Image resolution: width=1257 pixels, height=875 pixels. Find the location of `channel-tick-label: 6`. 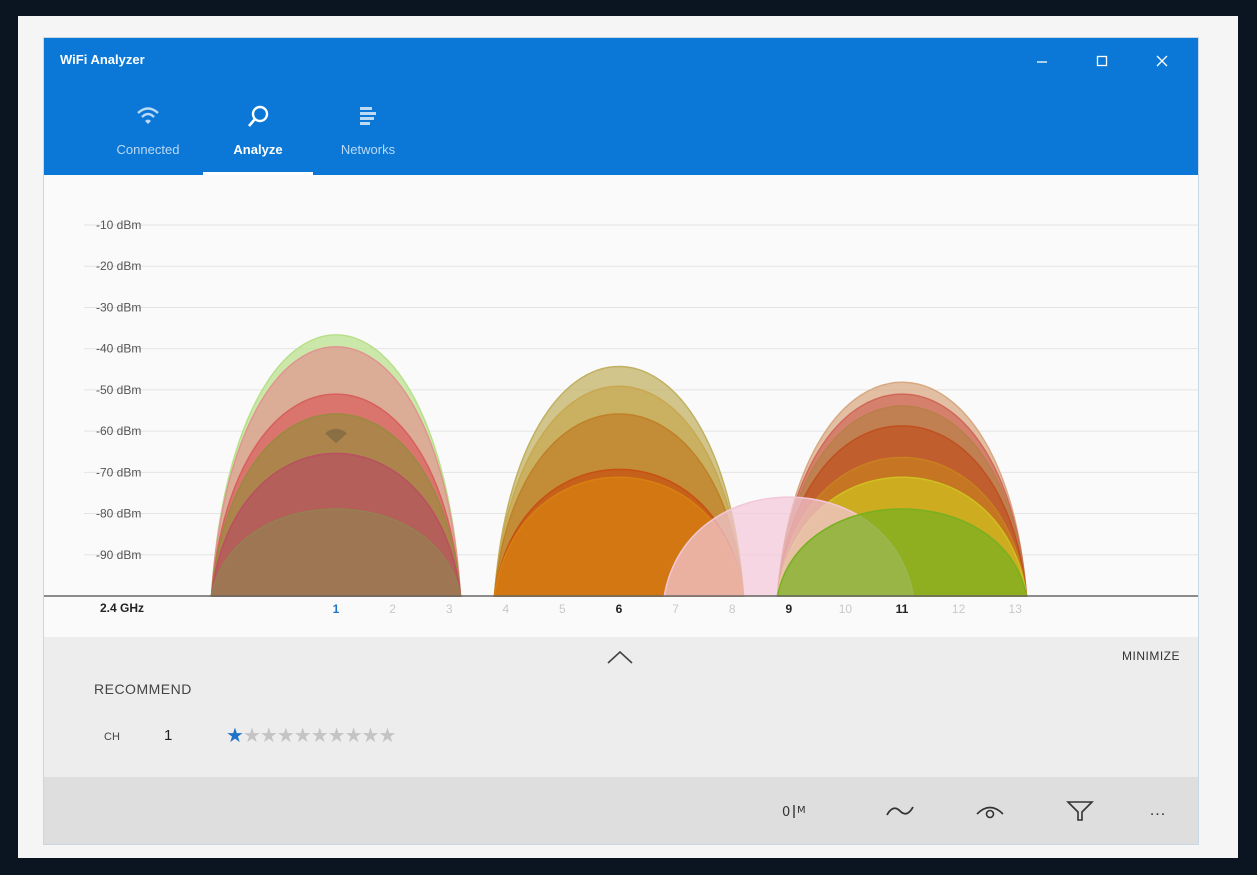

channel-tick-label: 6 is located at coordinates (619, 609).